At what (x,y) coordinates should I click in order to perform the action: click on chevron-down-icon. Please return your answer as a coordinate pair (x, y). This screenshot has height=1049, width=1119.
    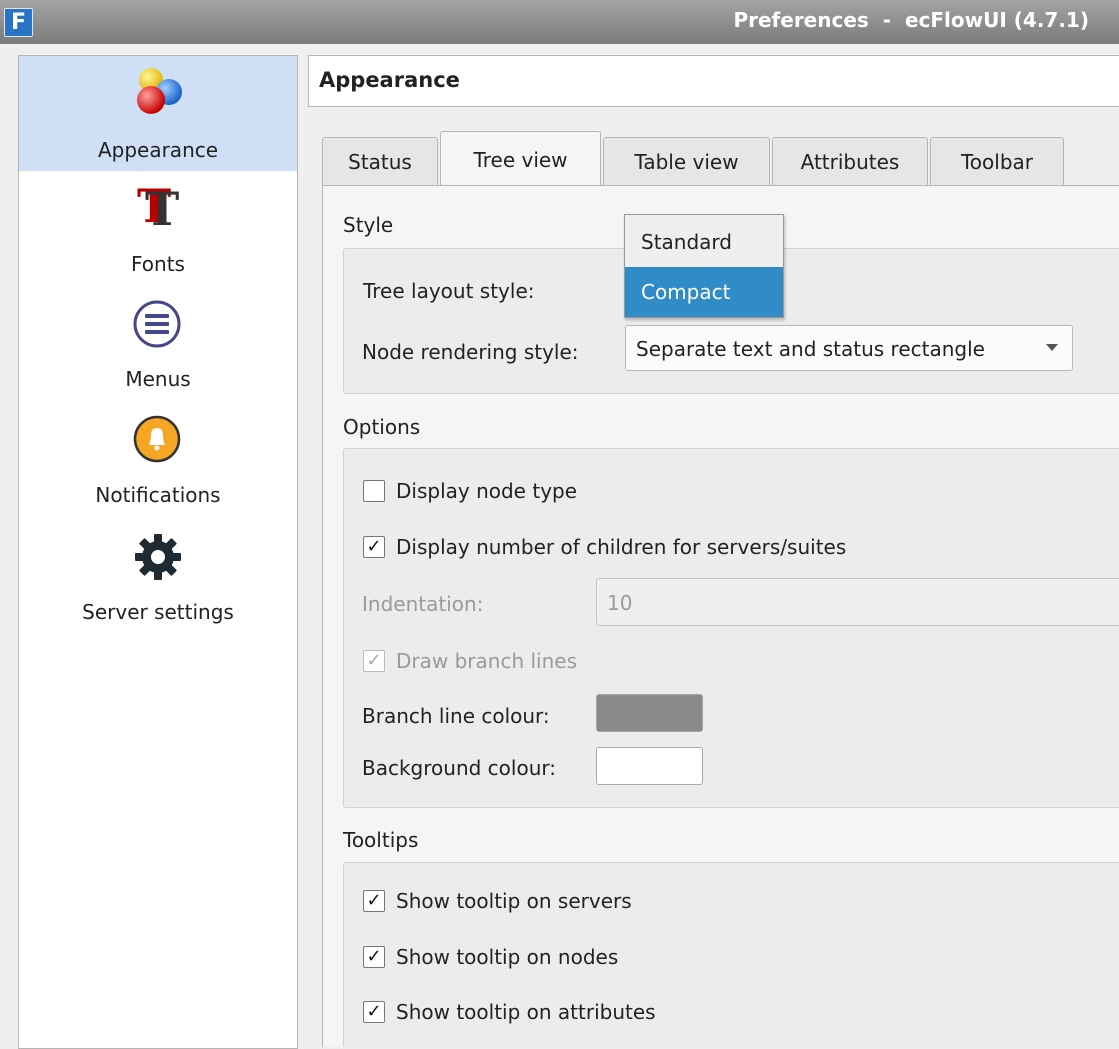
    Looking at the image, I should click on (1052, 347).